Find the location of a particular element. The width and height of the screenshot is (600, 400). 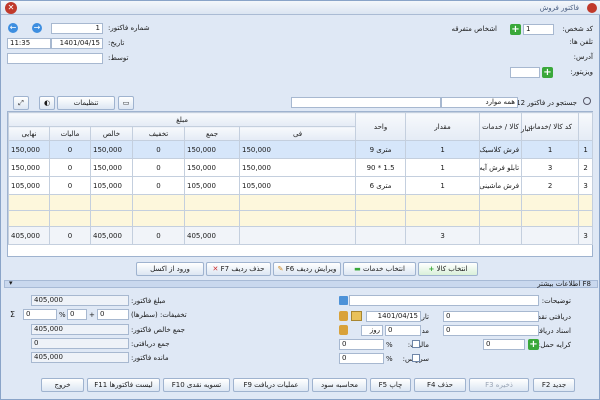

calendar-icon is located at coordinates (356, 316).